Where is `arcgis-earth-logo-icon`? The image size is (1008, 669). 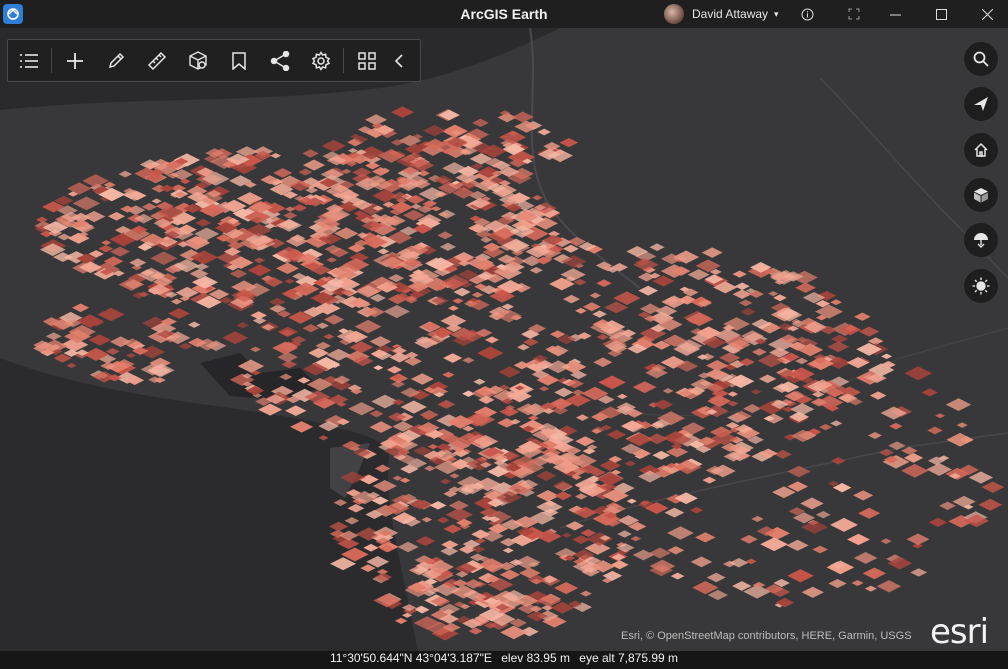
arcgis-earth-logo-icon is located at coordinates (13, 14).